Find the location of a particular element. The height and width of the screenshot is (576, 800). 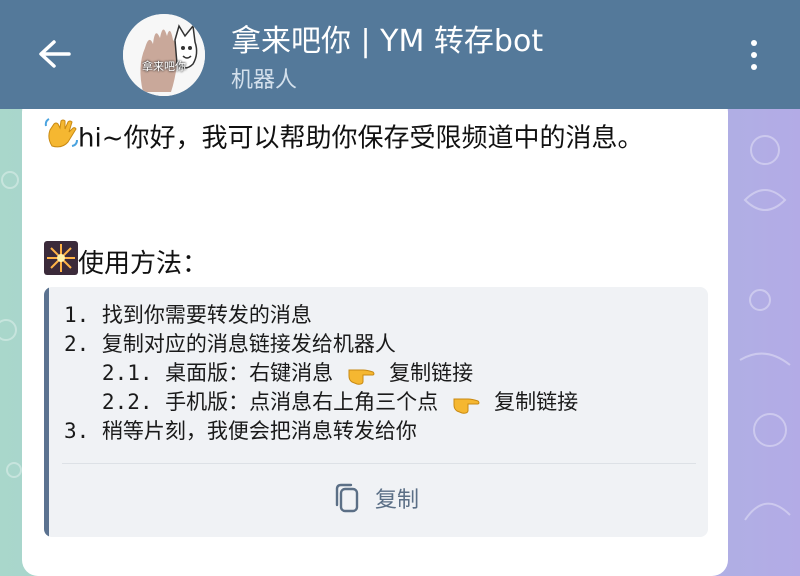

avatar-caption: 拿来吧你 is located at coordinates (164, 66).